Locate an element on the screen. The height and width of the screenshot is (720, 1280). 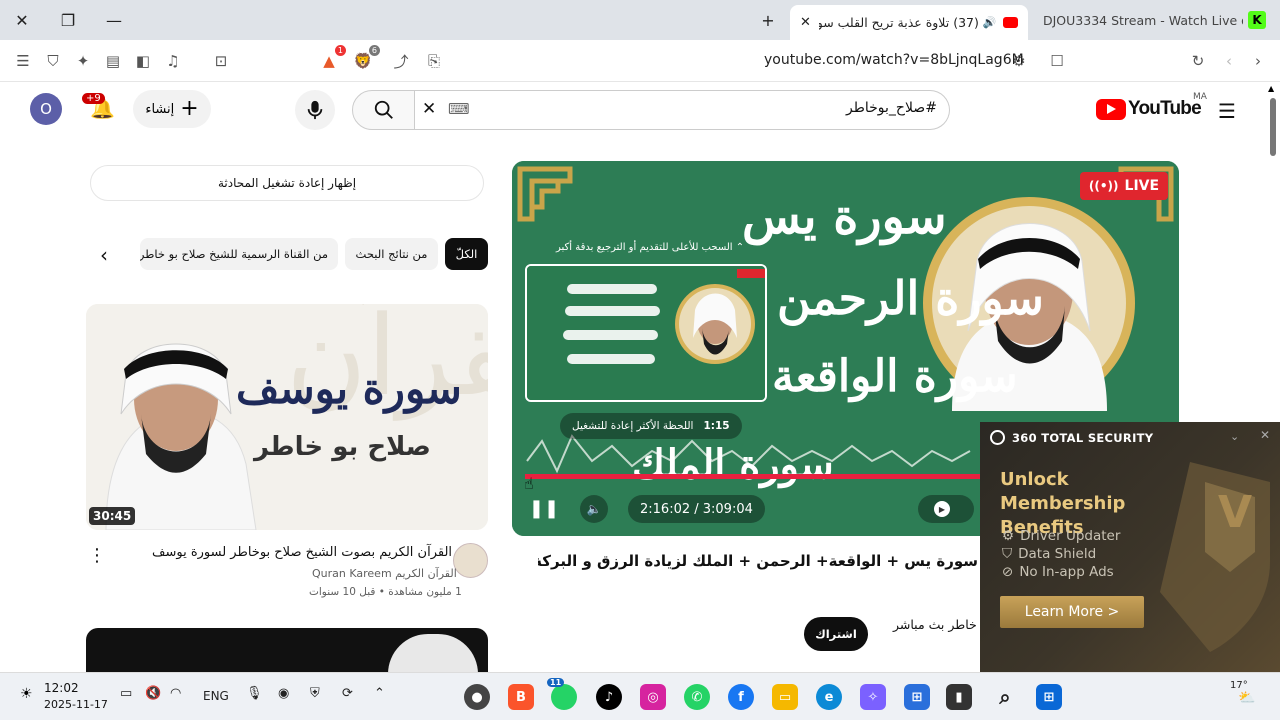
video-thumbnail: القرآن سورة يوسف صلاح بو خاطر is located at coordinates (287, 417).